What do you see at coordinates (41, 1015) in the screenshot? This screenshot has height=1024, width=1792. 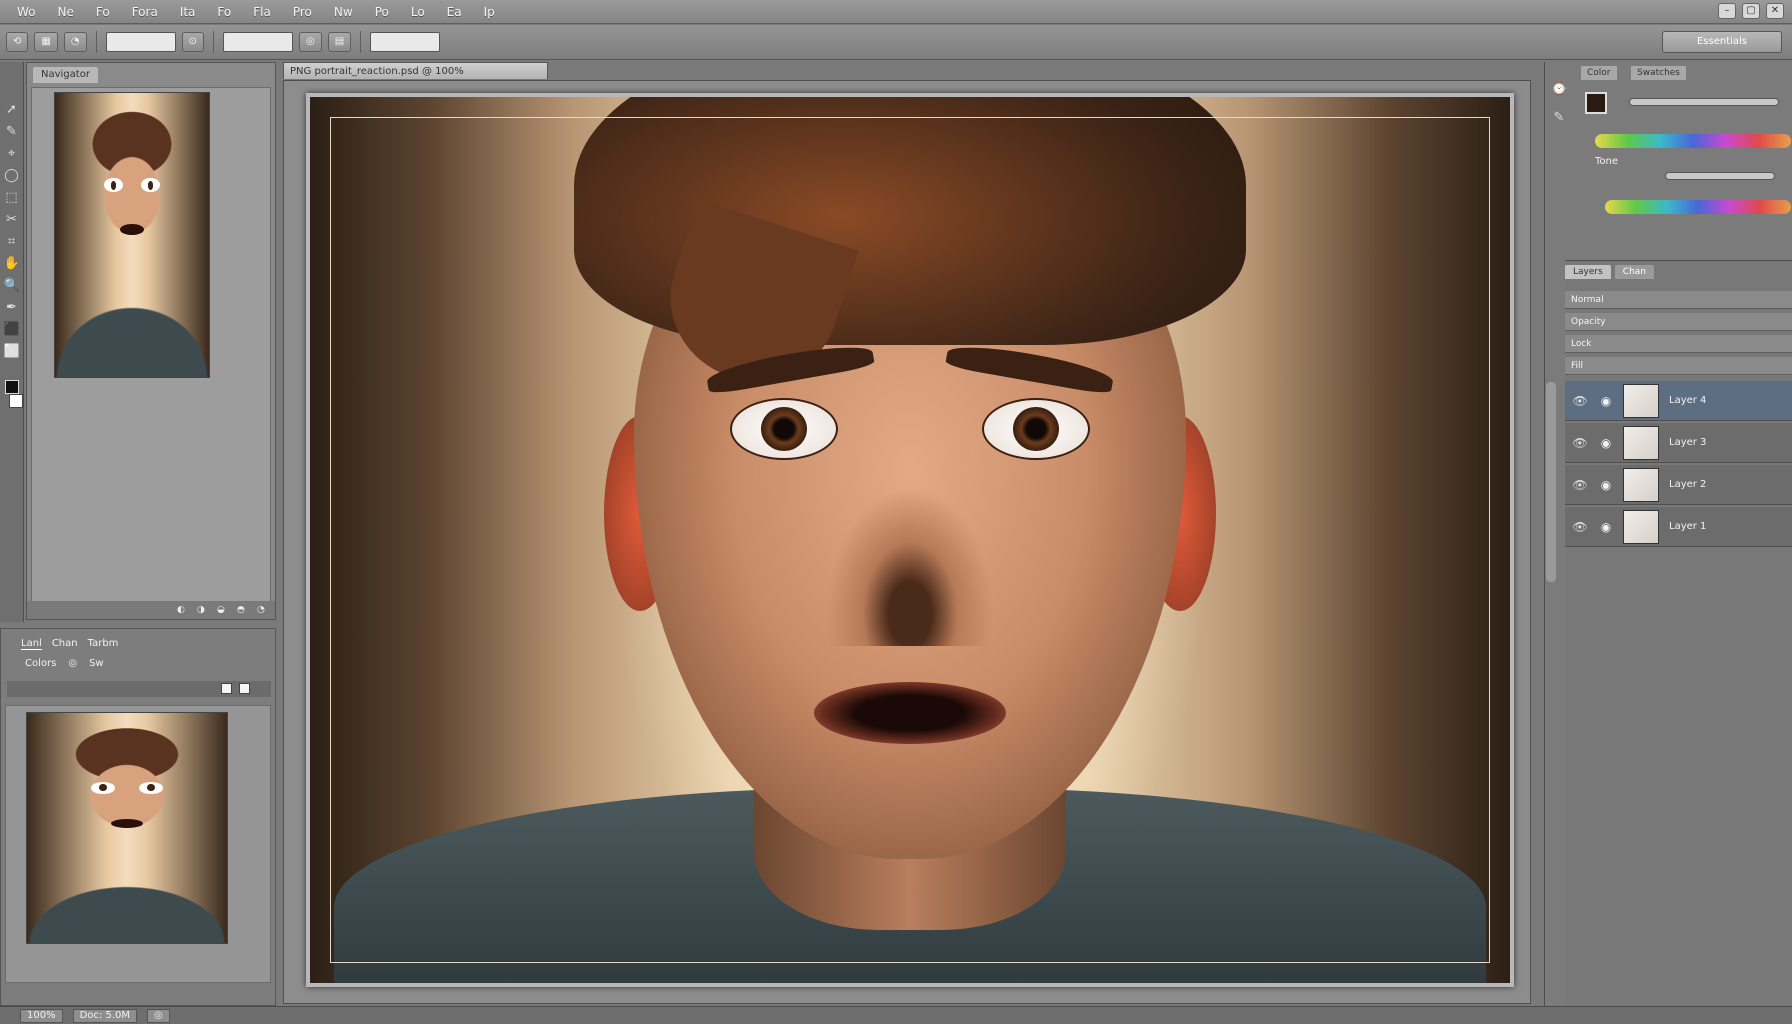 I see `zoom-level: 100%` at bounding box center [41, 1015].